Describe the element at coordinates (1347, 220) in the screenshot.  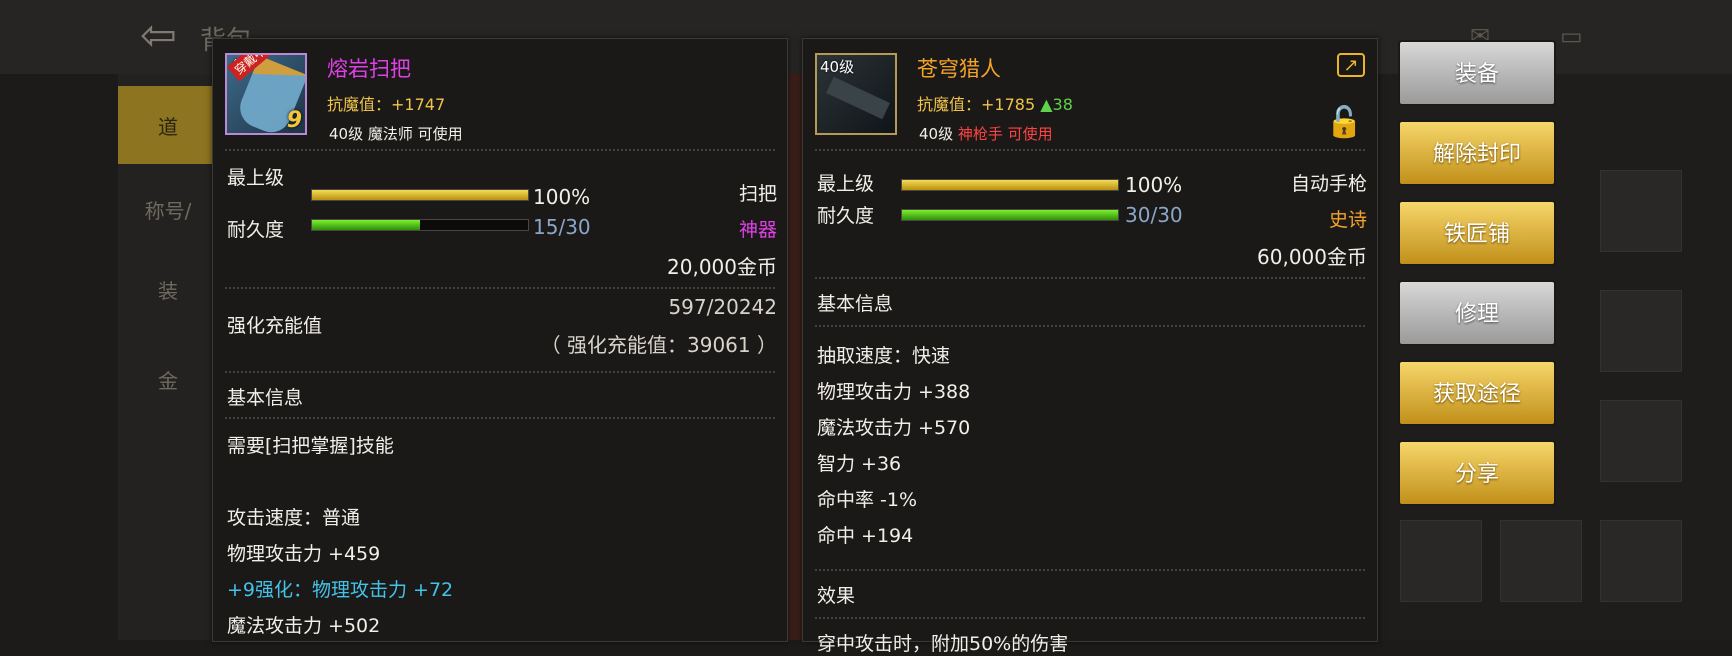
I see `item-rarity: 史诗` at that location.